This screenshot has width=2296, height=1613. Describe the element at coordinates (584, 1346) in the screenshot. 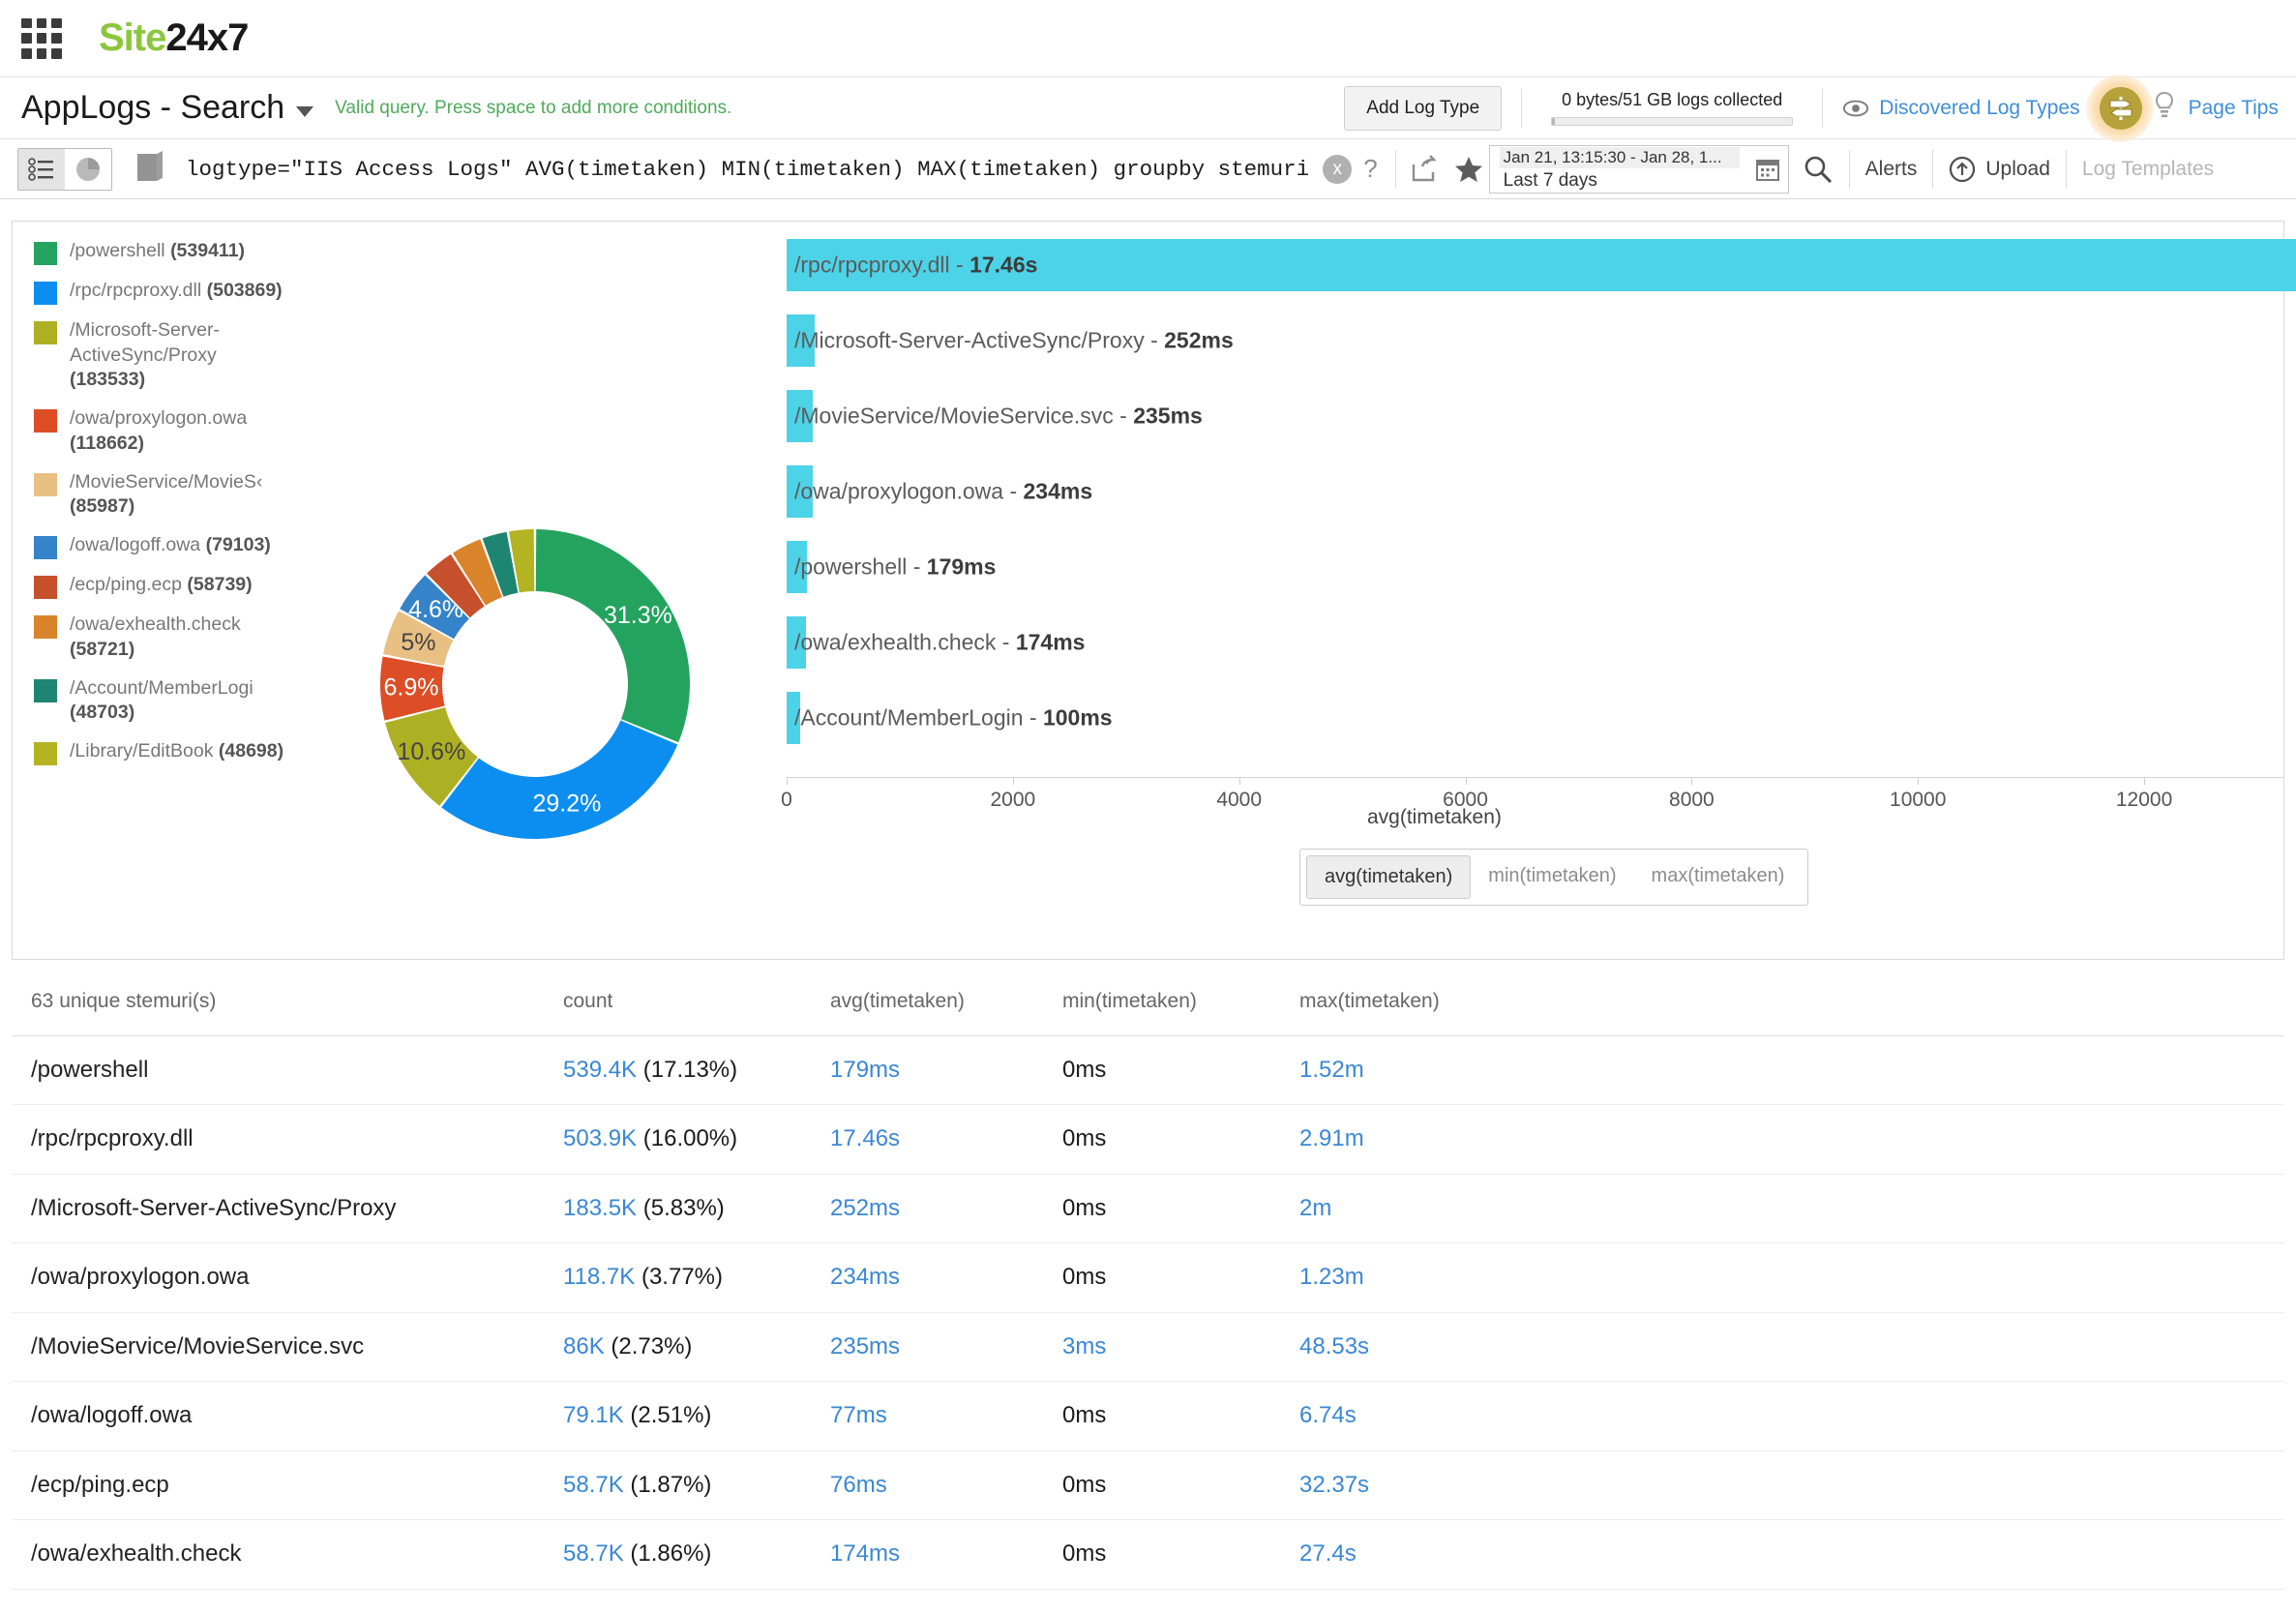

I see `cell-count-value: 86K` at that location.